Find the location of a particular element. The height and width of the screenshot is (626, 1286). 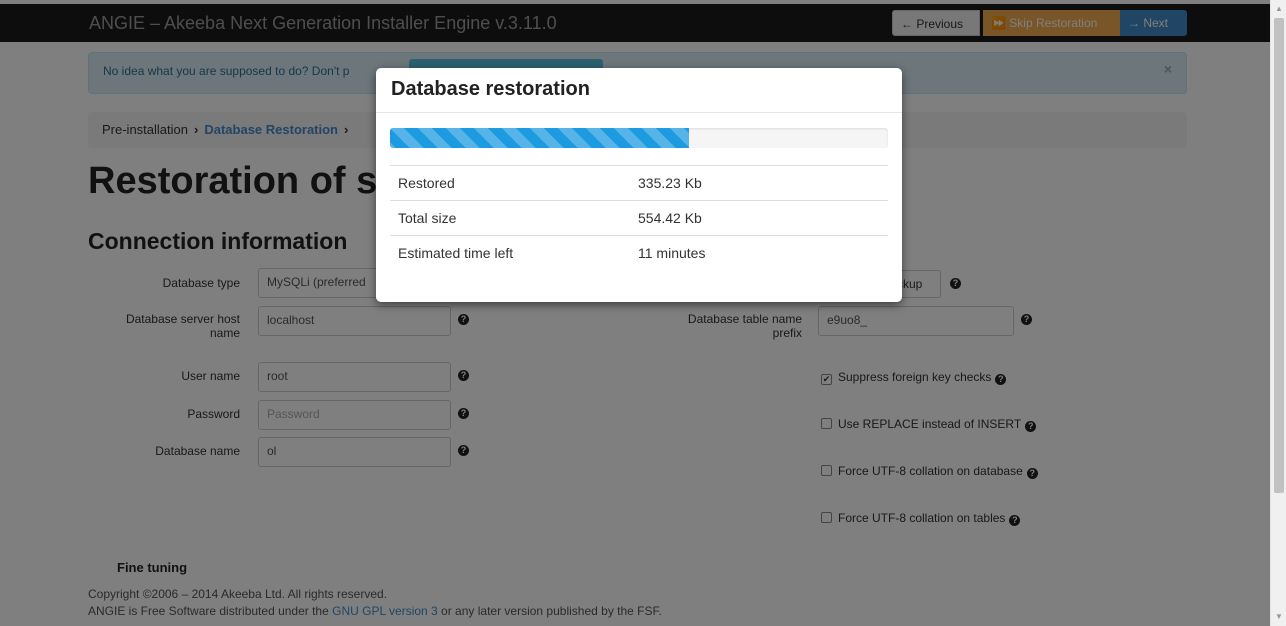

stat-label: Estimated time left is located at coordinates (510, 253).